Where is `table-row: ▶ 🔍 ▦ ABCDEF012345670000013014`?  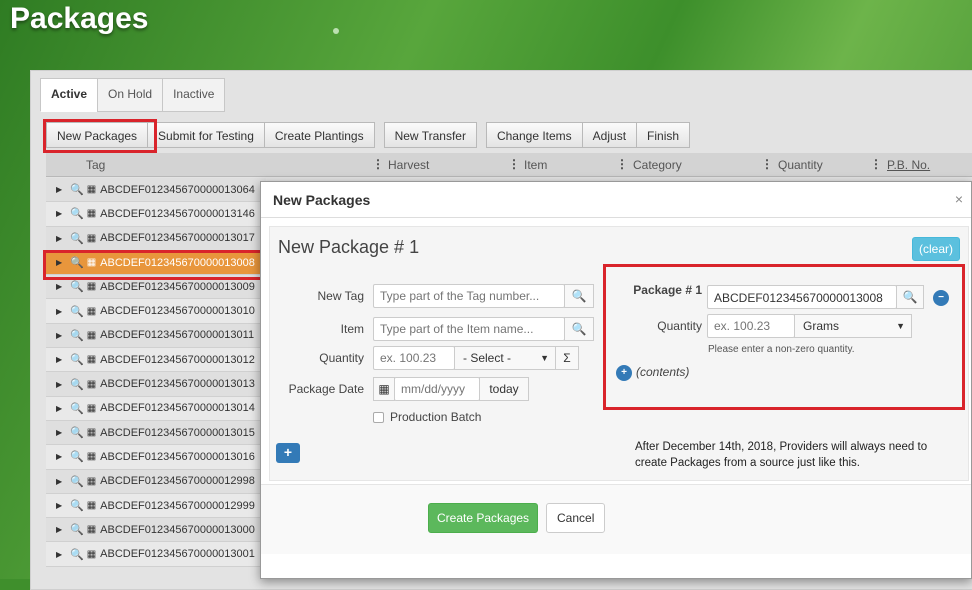
table-row: ▶ 🔍 ▦ ABCDEF012345670000013014 is located at coordinates (156, 408).